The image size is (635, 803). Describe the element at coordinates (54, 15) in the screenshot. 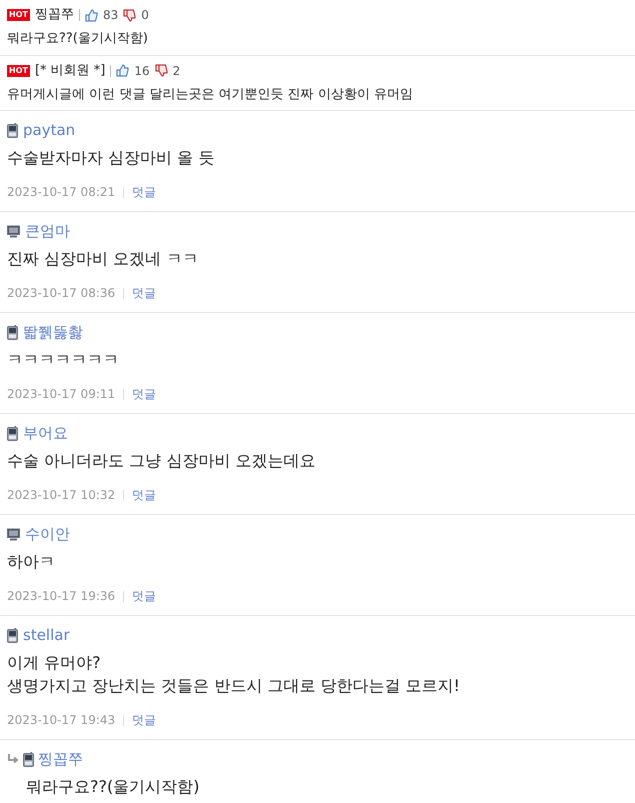

I see `author-name: 찡꼽쭈` at that location.